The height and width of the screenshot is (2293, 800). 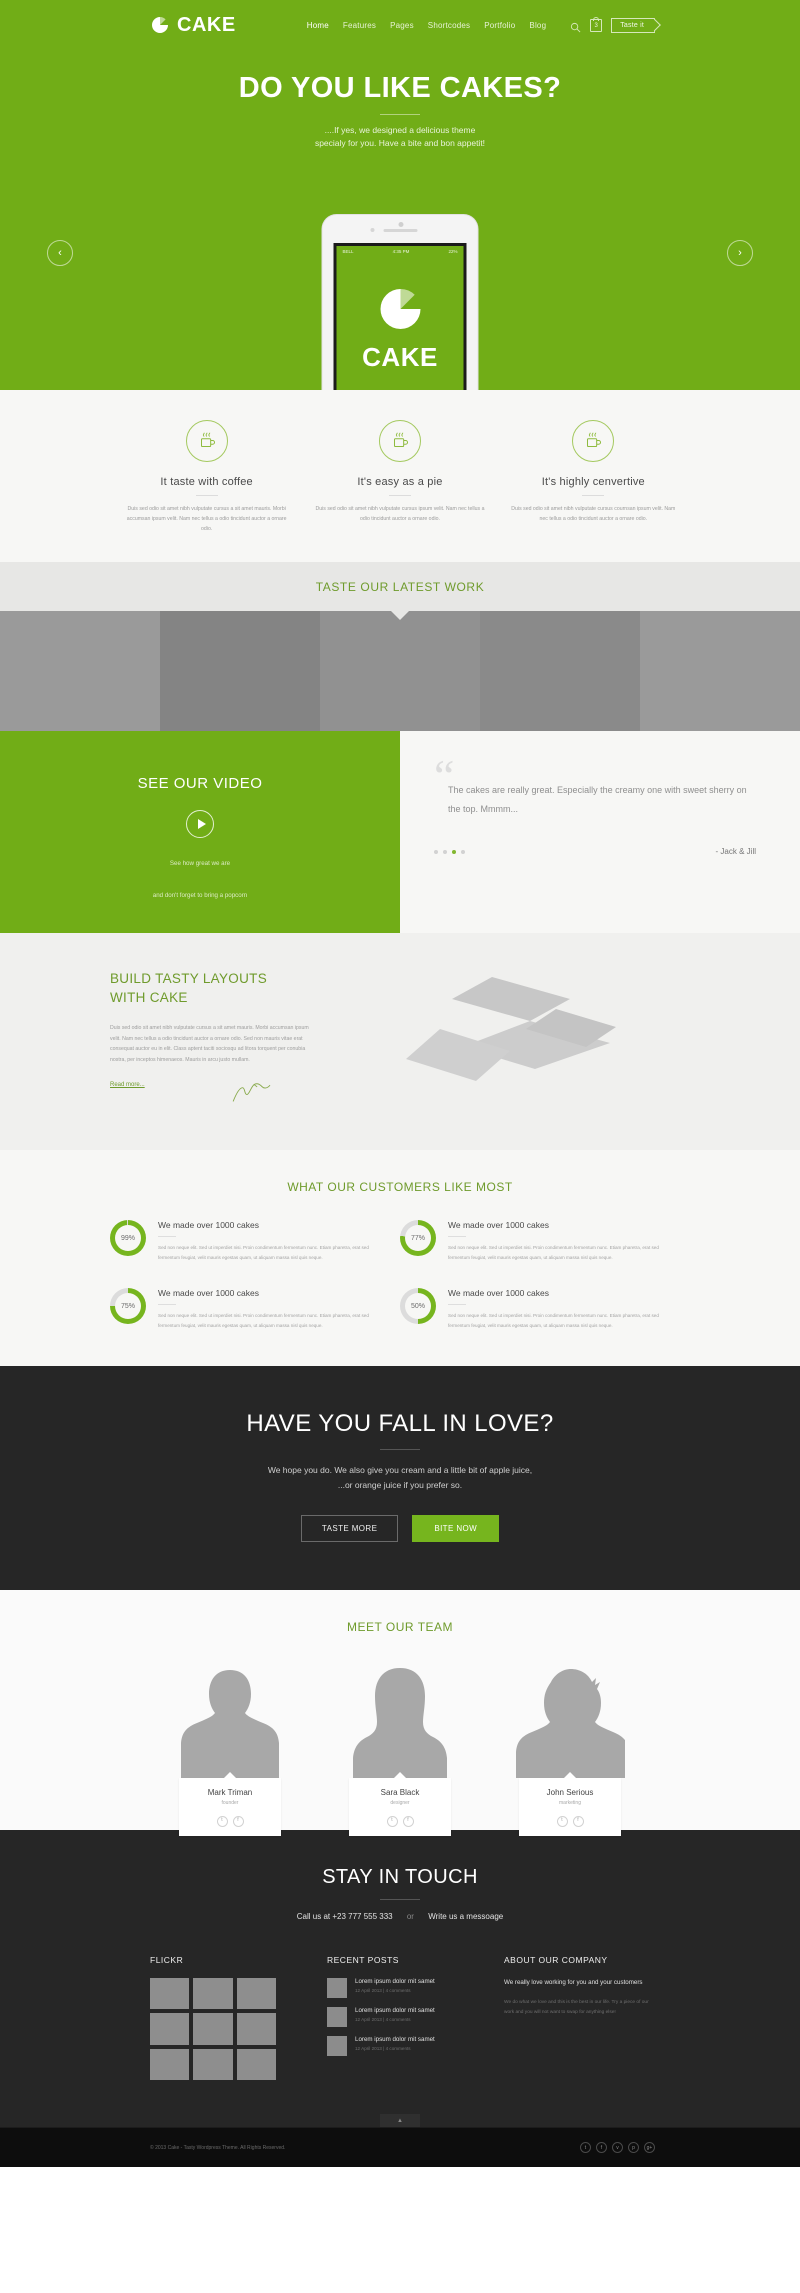 What do you see at coordinates (230, 1792) in the screenshot?
I see `member-name: Mark Triman` at bounding box center [230, 1792].